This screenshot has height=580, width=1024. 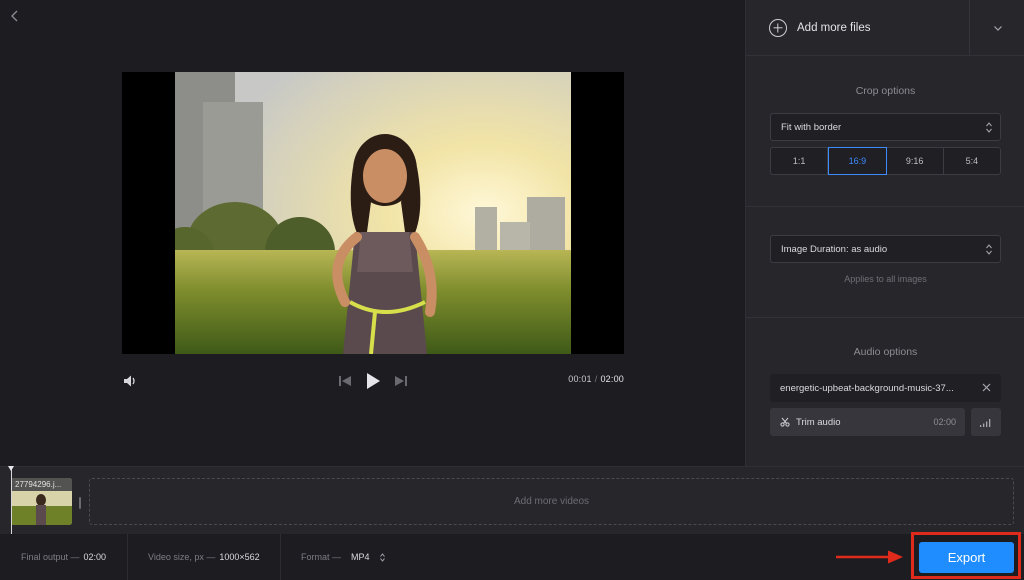 I want to click on scissors-icon, so click(x=785, y=422).